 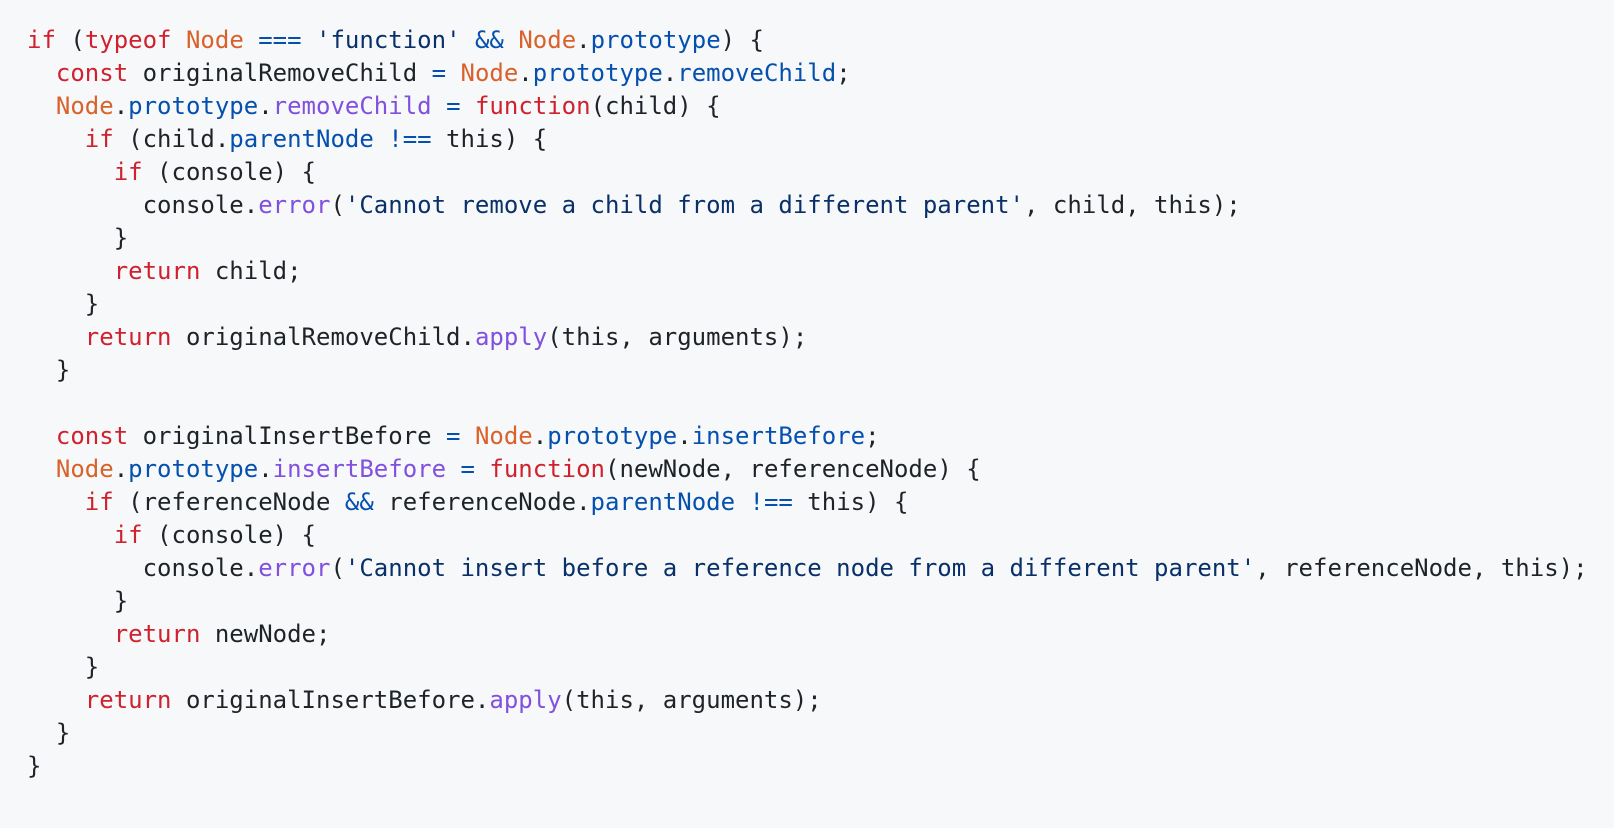 I want to click on text-token: ) {, so click(x=742, y=40).